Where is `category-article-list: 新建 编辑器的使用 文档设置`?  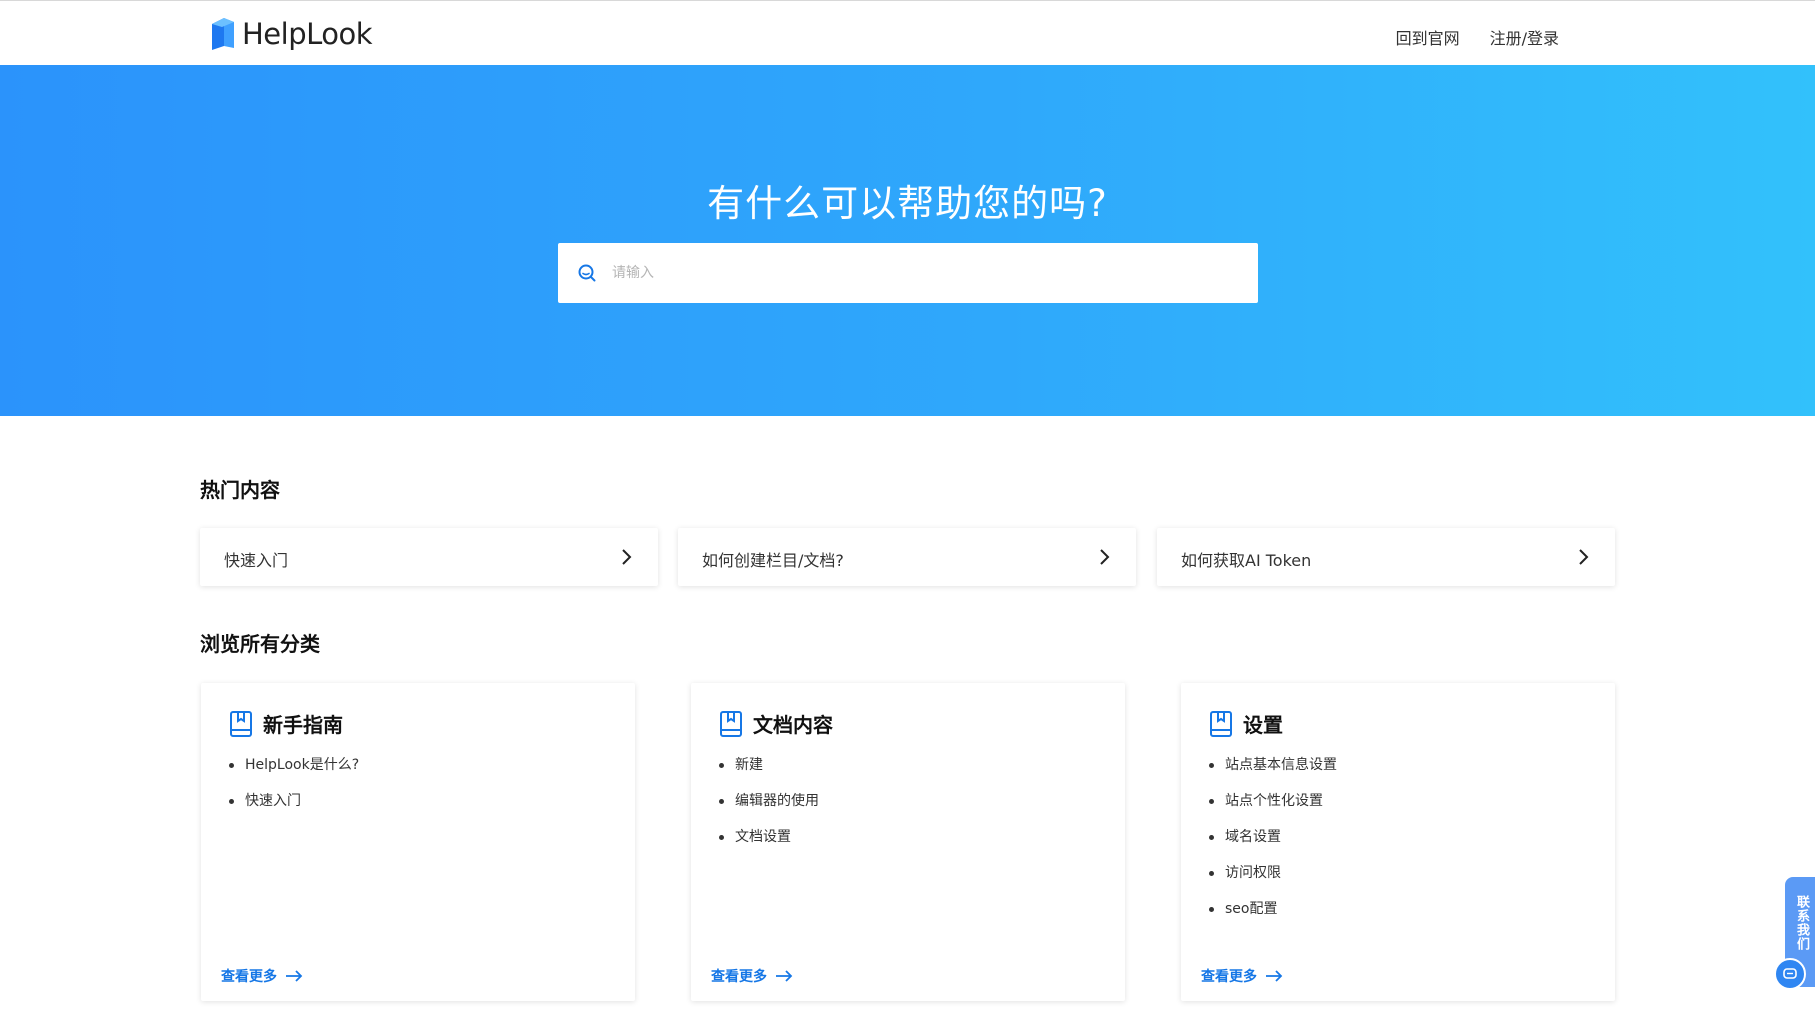 category-article-list: 新建 编辑器的使用 文档设置 is located at coordinates (769, 809).